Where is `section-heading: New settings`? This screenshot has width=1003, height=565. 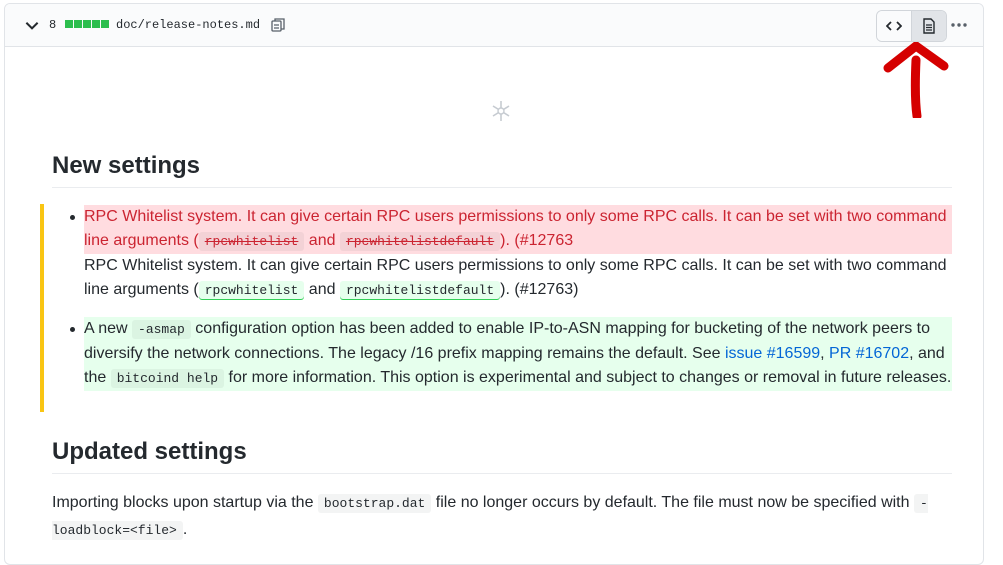 section-heading: New settings is located at coordinates (502, 170).